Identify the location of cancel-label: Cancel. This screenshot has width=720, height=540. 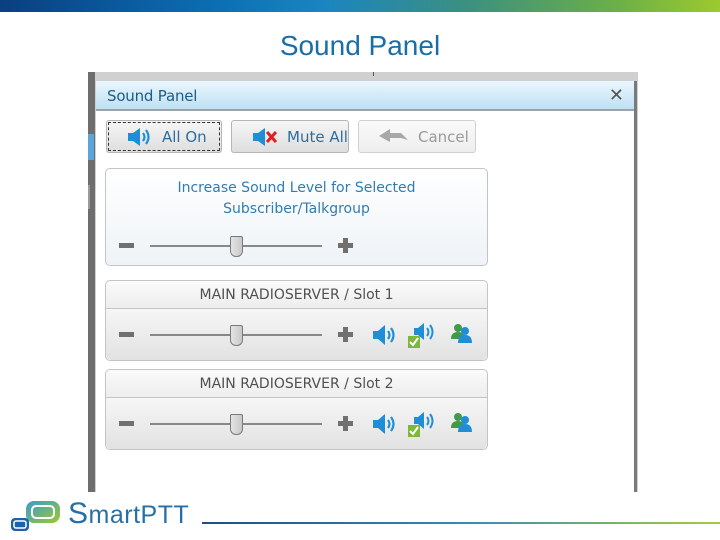
(443, 136).